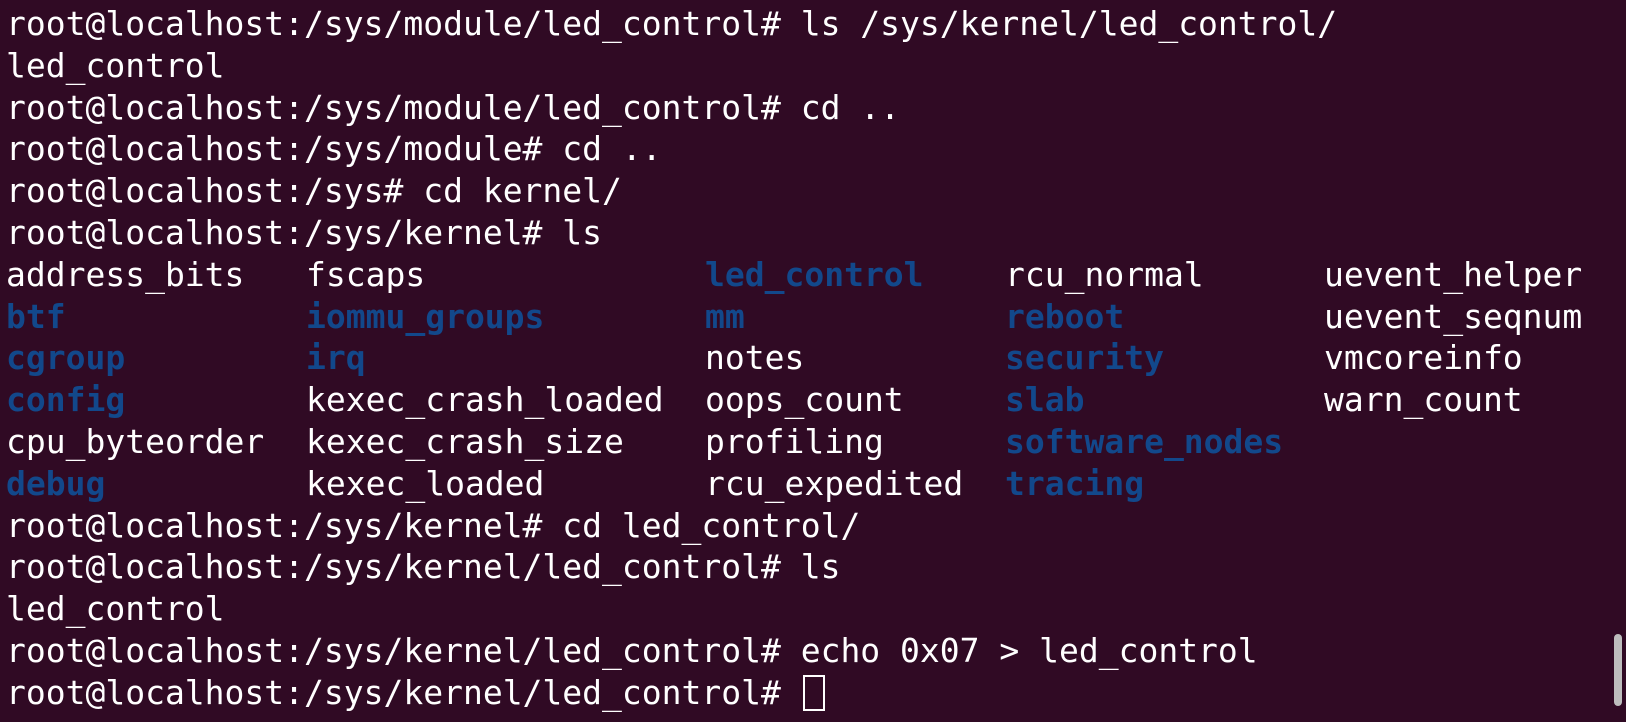  I want to click on ls-entry: mm, so click(725, 316).